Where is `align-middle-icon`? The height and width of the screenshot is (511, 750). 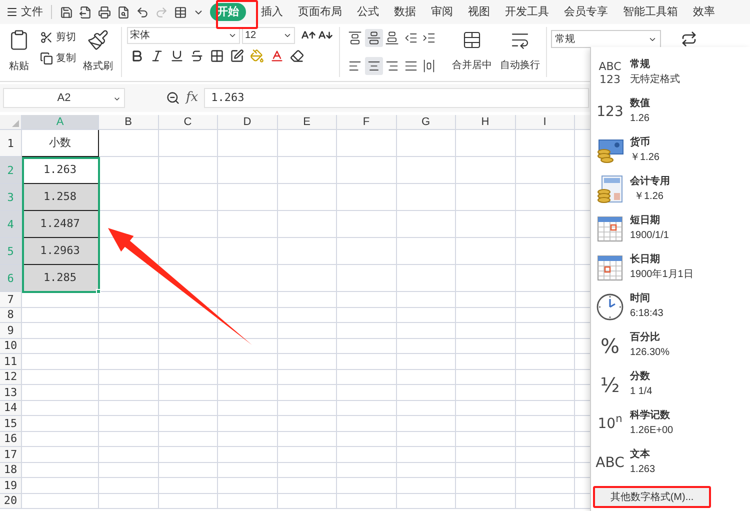 align-middle-icon is located at coordinates (373, 38).